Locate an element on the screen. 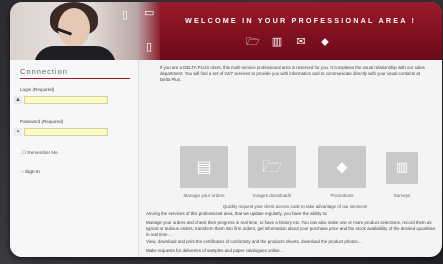 Image resolution: width=443 pixels, height=264 pixels. folder-icon: 🗁 is located at coordinates (253, 42).